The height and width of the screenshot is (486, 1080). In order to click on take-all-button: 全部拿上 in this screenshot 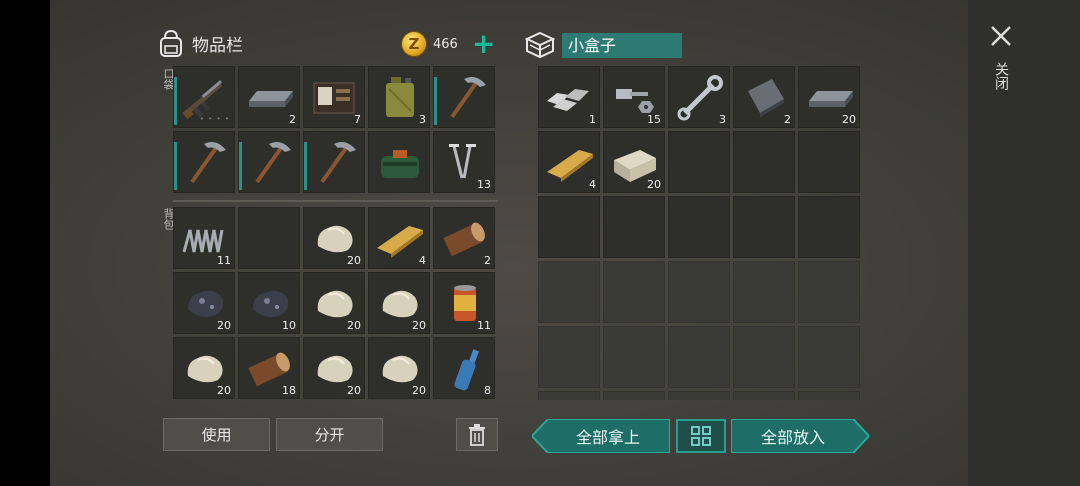, I will do `click(608, 436)`.